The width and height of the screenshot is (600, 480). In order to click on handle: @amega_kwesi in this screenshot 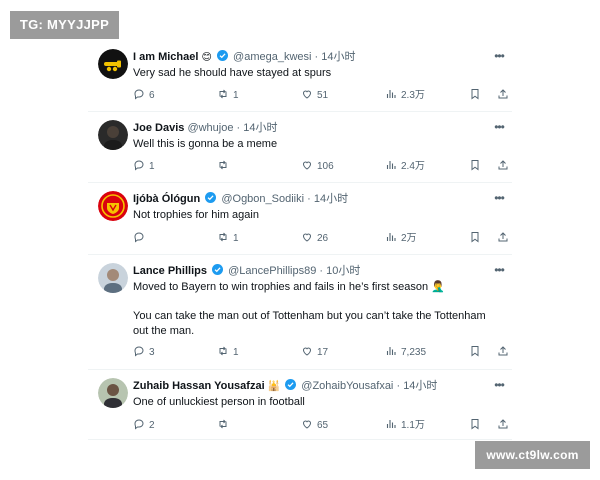, I will do `click(272, 57)`.